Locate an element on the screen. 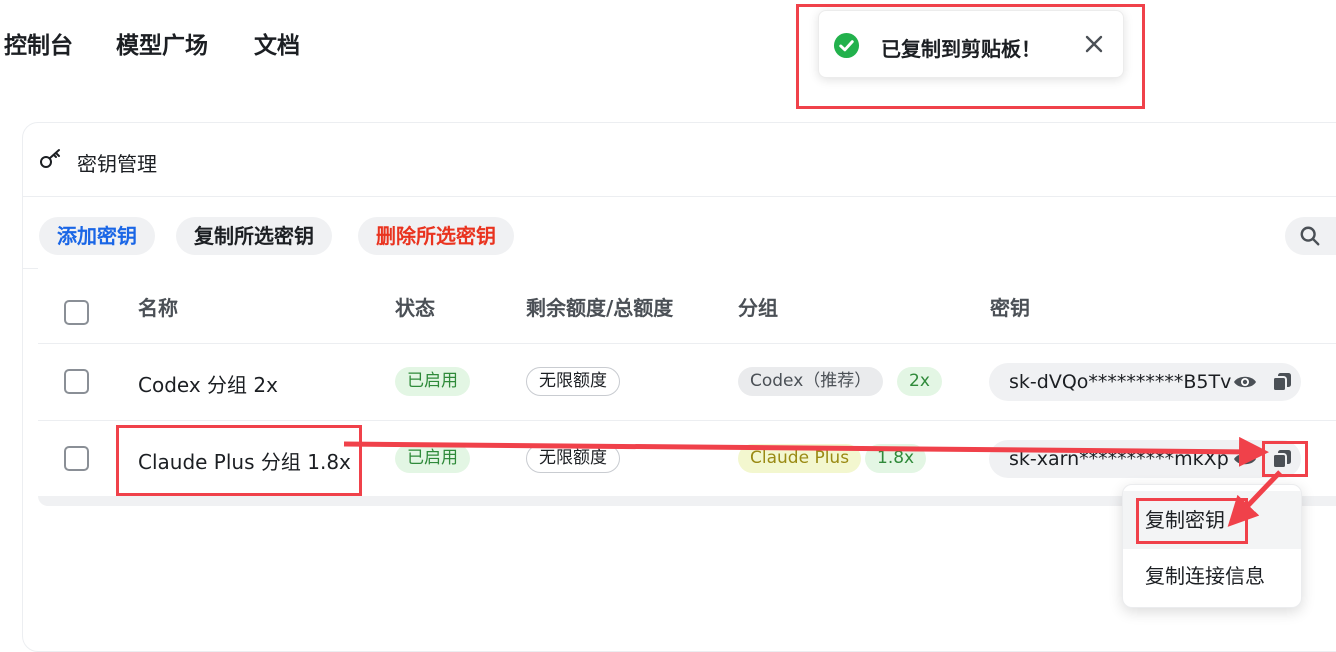 This screenshot has width=1336, height=652. nav-console: 控制台 is located at coordinates (38, 43).